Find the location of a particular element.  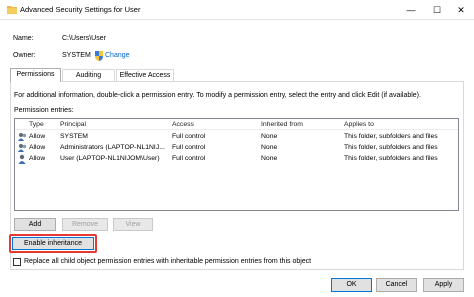

window-title: Advanced Security Settings for User is located at coordinates (80, 9).